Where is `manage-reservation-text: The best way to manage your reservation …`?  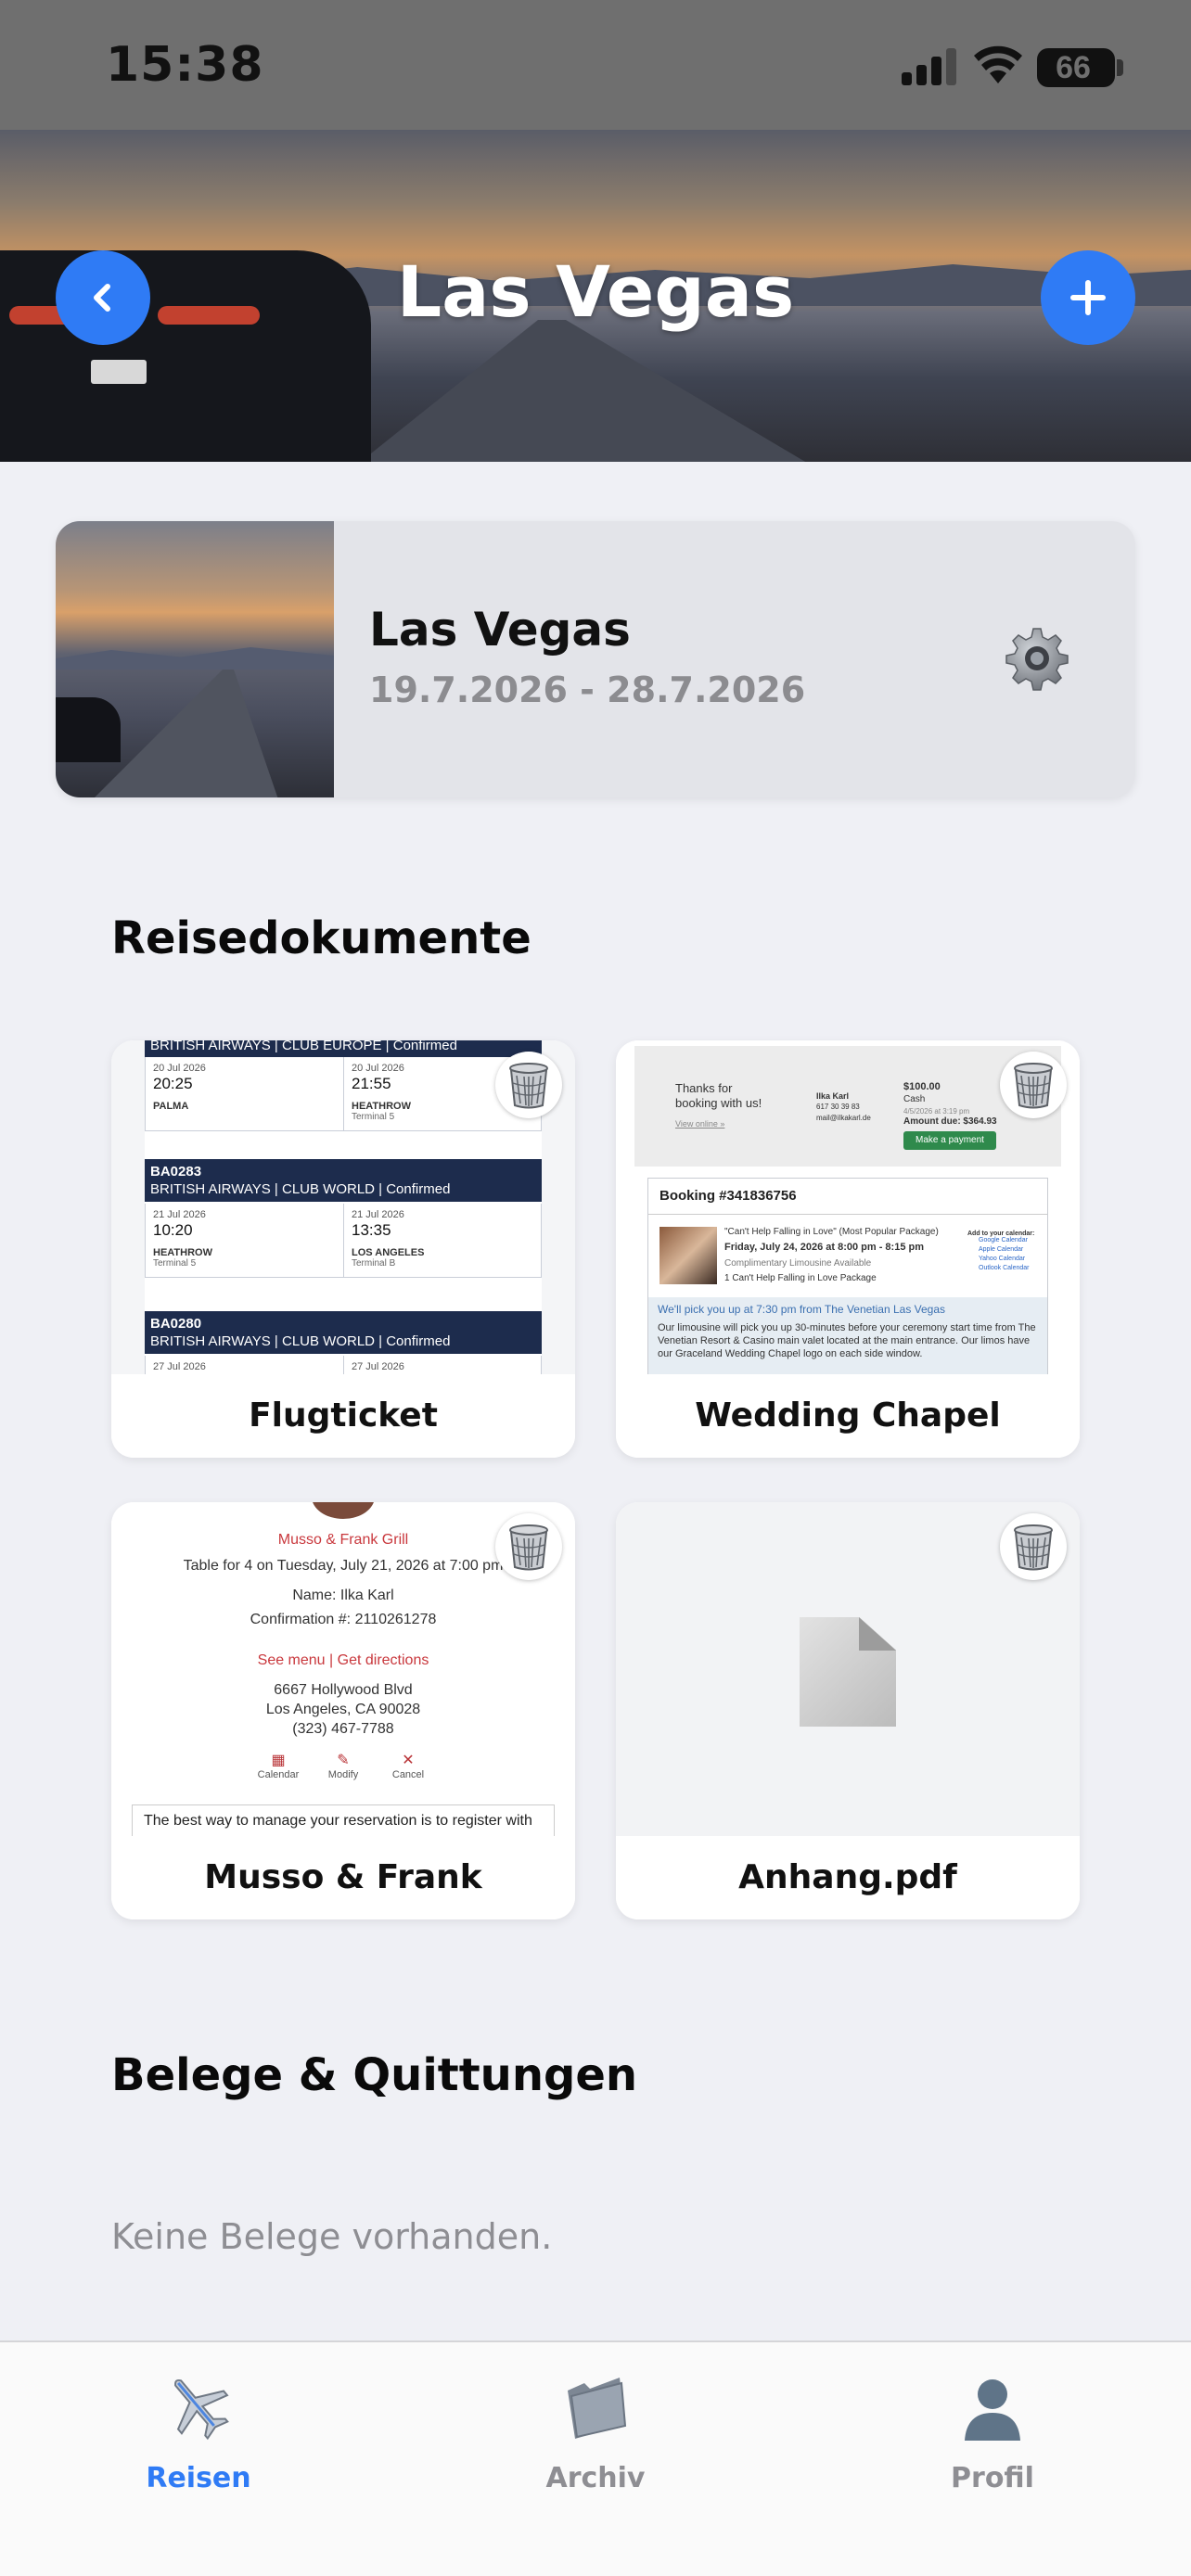 manage-reservation-text: The best way to manage your reservation … is located at coordinates (343, 1820).